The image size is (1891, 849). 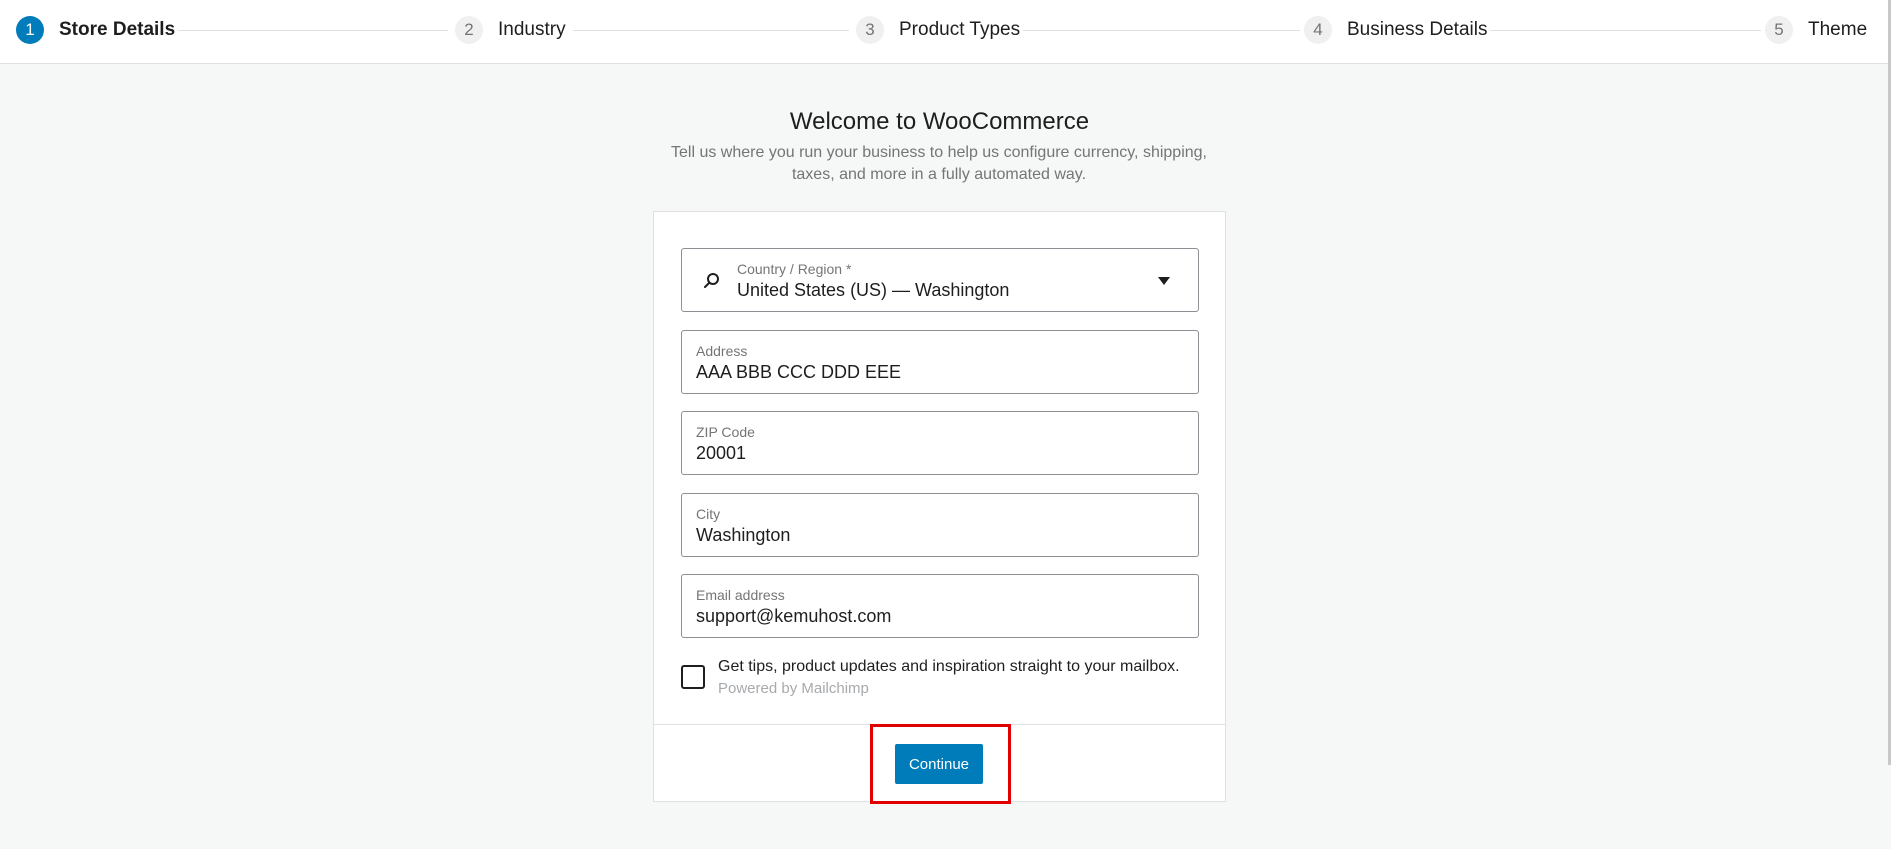 I want to click on step-number: 3, so click(x=870, y=30).